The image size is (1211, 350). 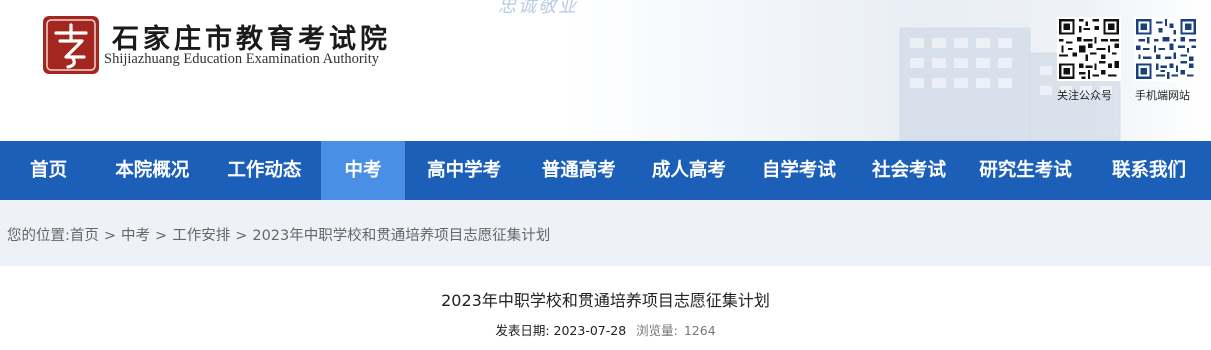 I want to click on nav-item-adult-exam: 成人高考, so click(x=689, y=170).